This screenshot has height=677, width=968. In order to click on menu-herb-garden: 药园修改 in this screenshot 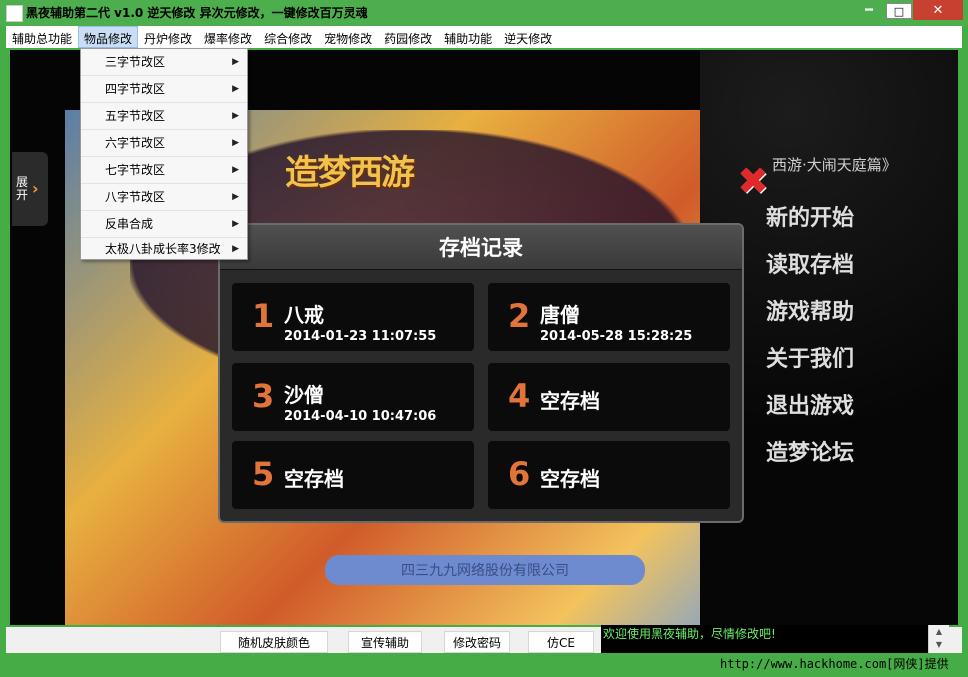, I will do `click(408, 37)`.